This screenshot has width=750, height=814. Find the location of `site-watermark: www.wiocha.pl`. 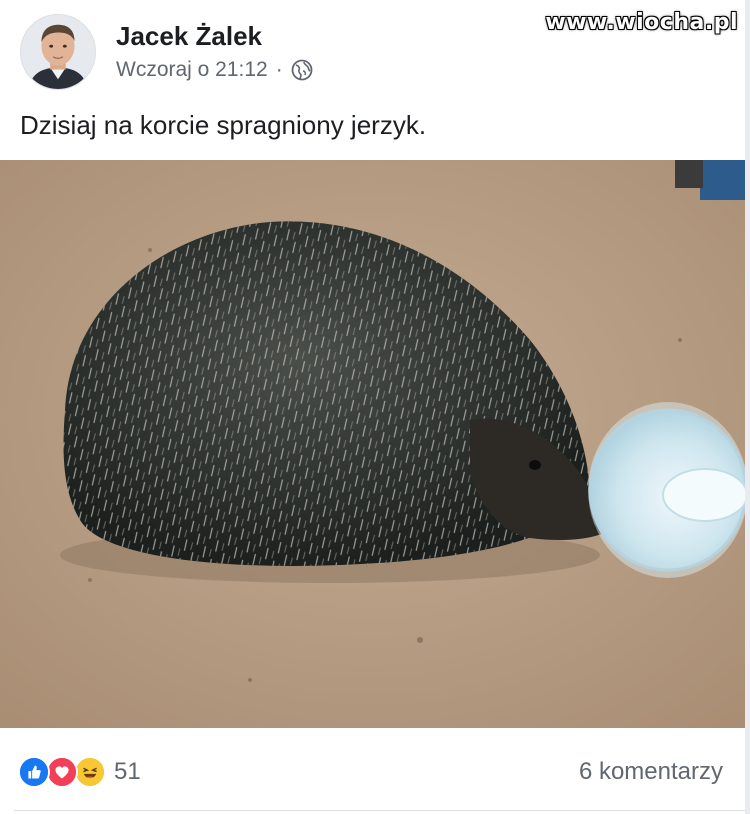

site-watermark: www.wiocha.pl is located at coordinates (641, 22).